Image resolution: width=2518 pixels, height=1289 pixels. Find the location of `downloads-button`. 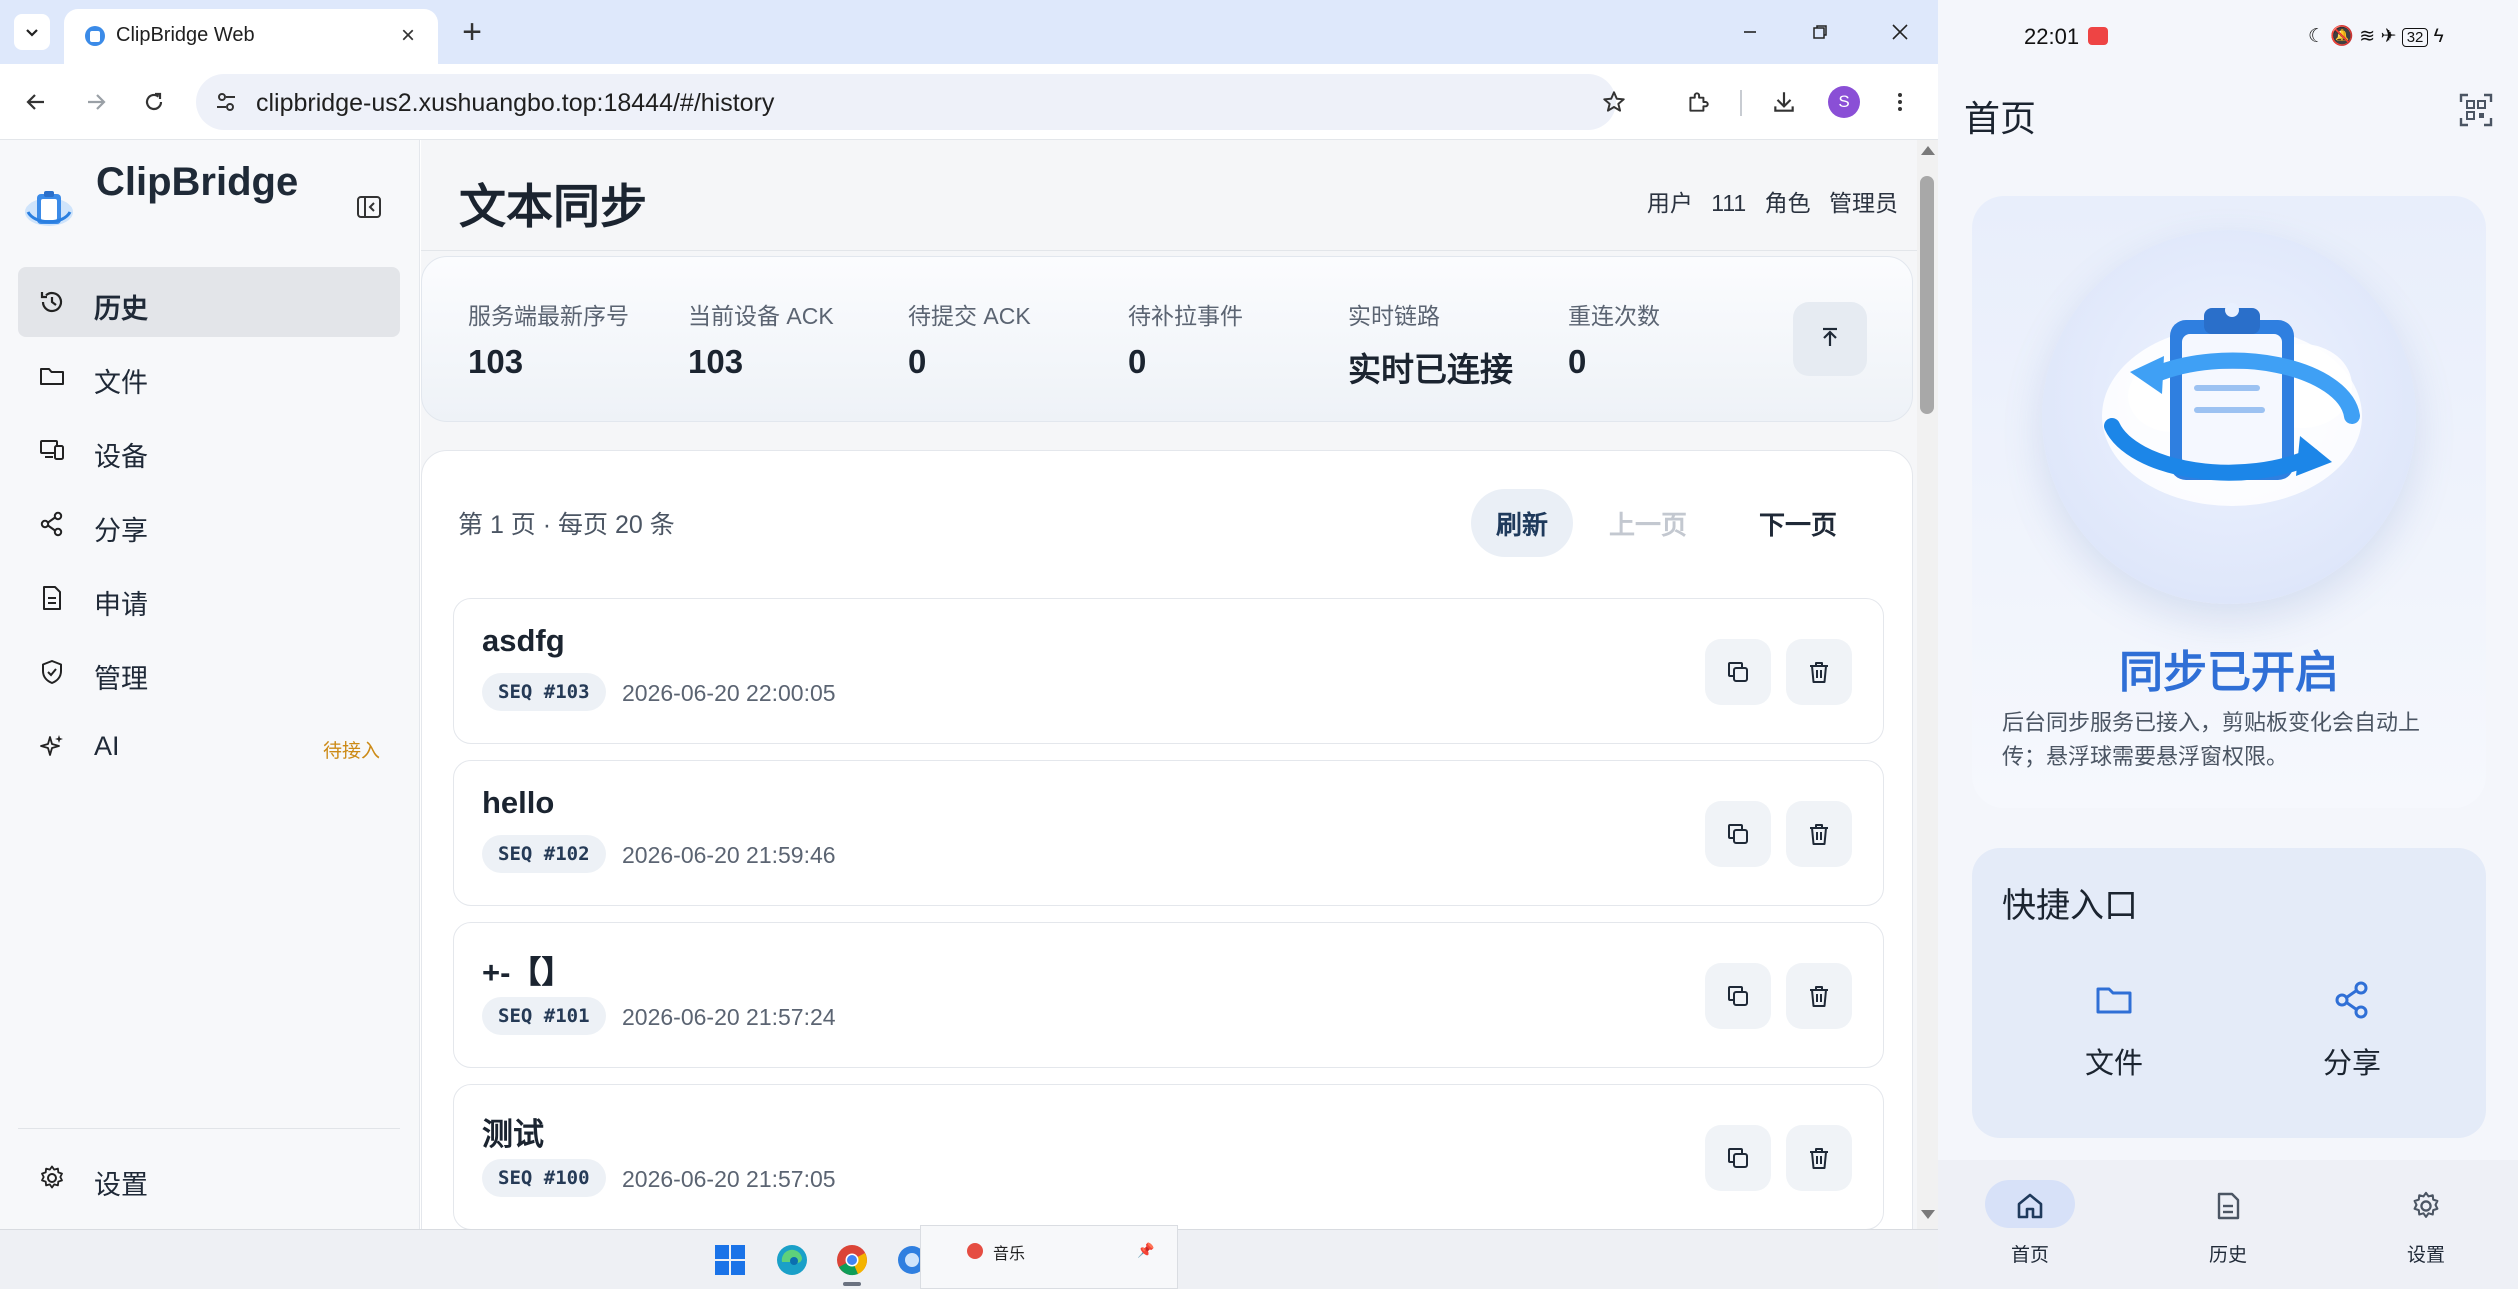

downloads-button is located at coordinates (1784, 102).